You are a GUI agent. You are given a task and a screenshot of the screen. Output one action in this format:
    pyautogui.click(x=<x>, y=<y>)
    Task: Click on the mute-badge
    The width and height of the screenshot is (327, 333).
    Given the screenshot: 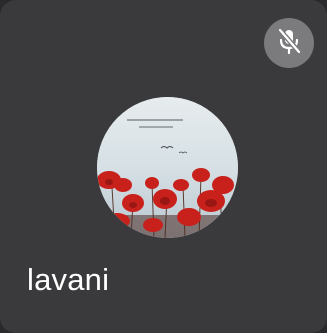 What is the action you would take?
    pyautogui.click(x=289, y=43)
    